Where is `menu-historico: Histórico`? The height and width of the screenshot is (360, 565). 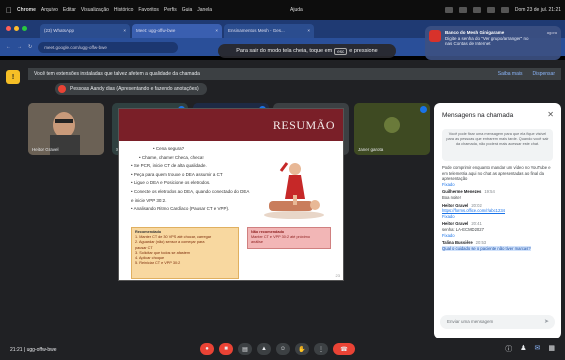
menu-historico: Histórico is located at coordinates (123, 10).